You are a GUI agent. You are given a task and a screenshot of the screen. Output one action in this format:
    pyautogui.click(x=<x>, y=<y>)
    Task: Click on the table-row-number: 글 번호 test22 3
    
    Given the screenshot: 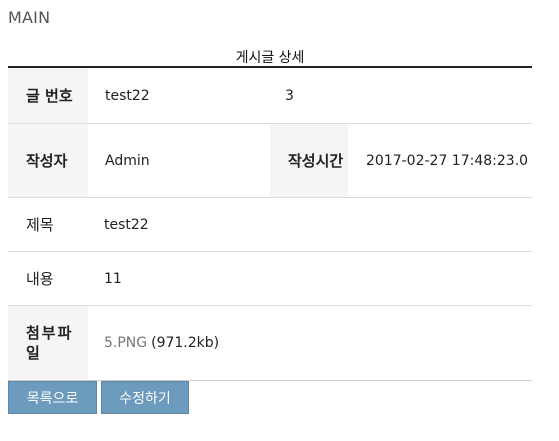 What is the action you would take?
    pyautogui.click(x=270, y=96)
    